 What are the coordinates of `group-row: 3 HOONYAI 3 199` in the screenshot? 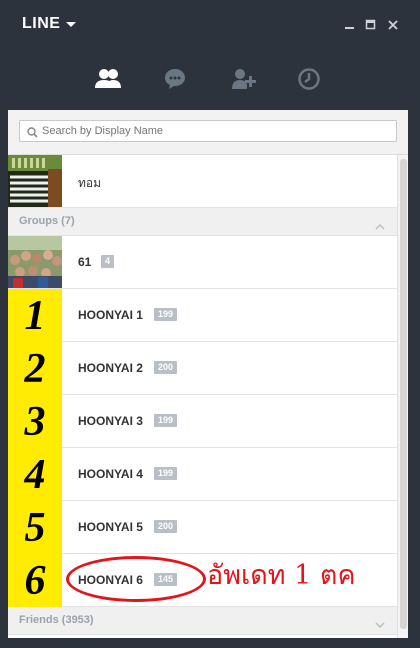 It's located at (202, 421).